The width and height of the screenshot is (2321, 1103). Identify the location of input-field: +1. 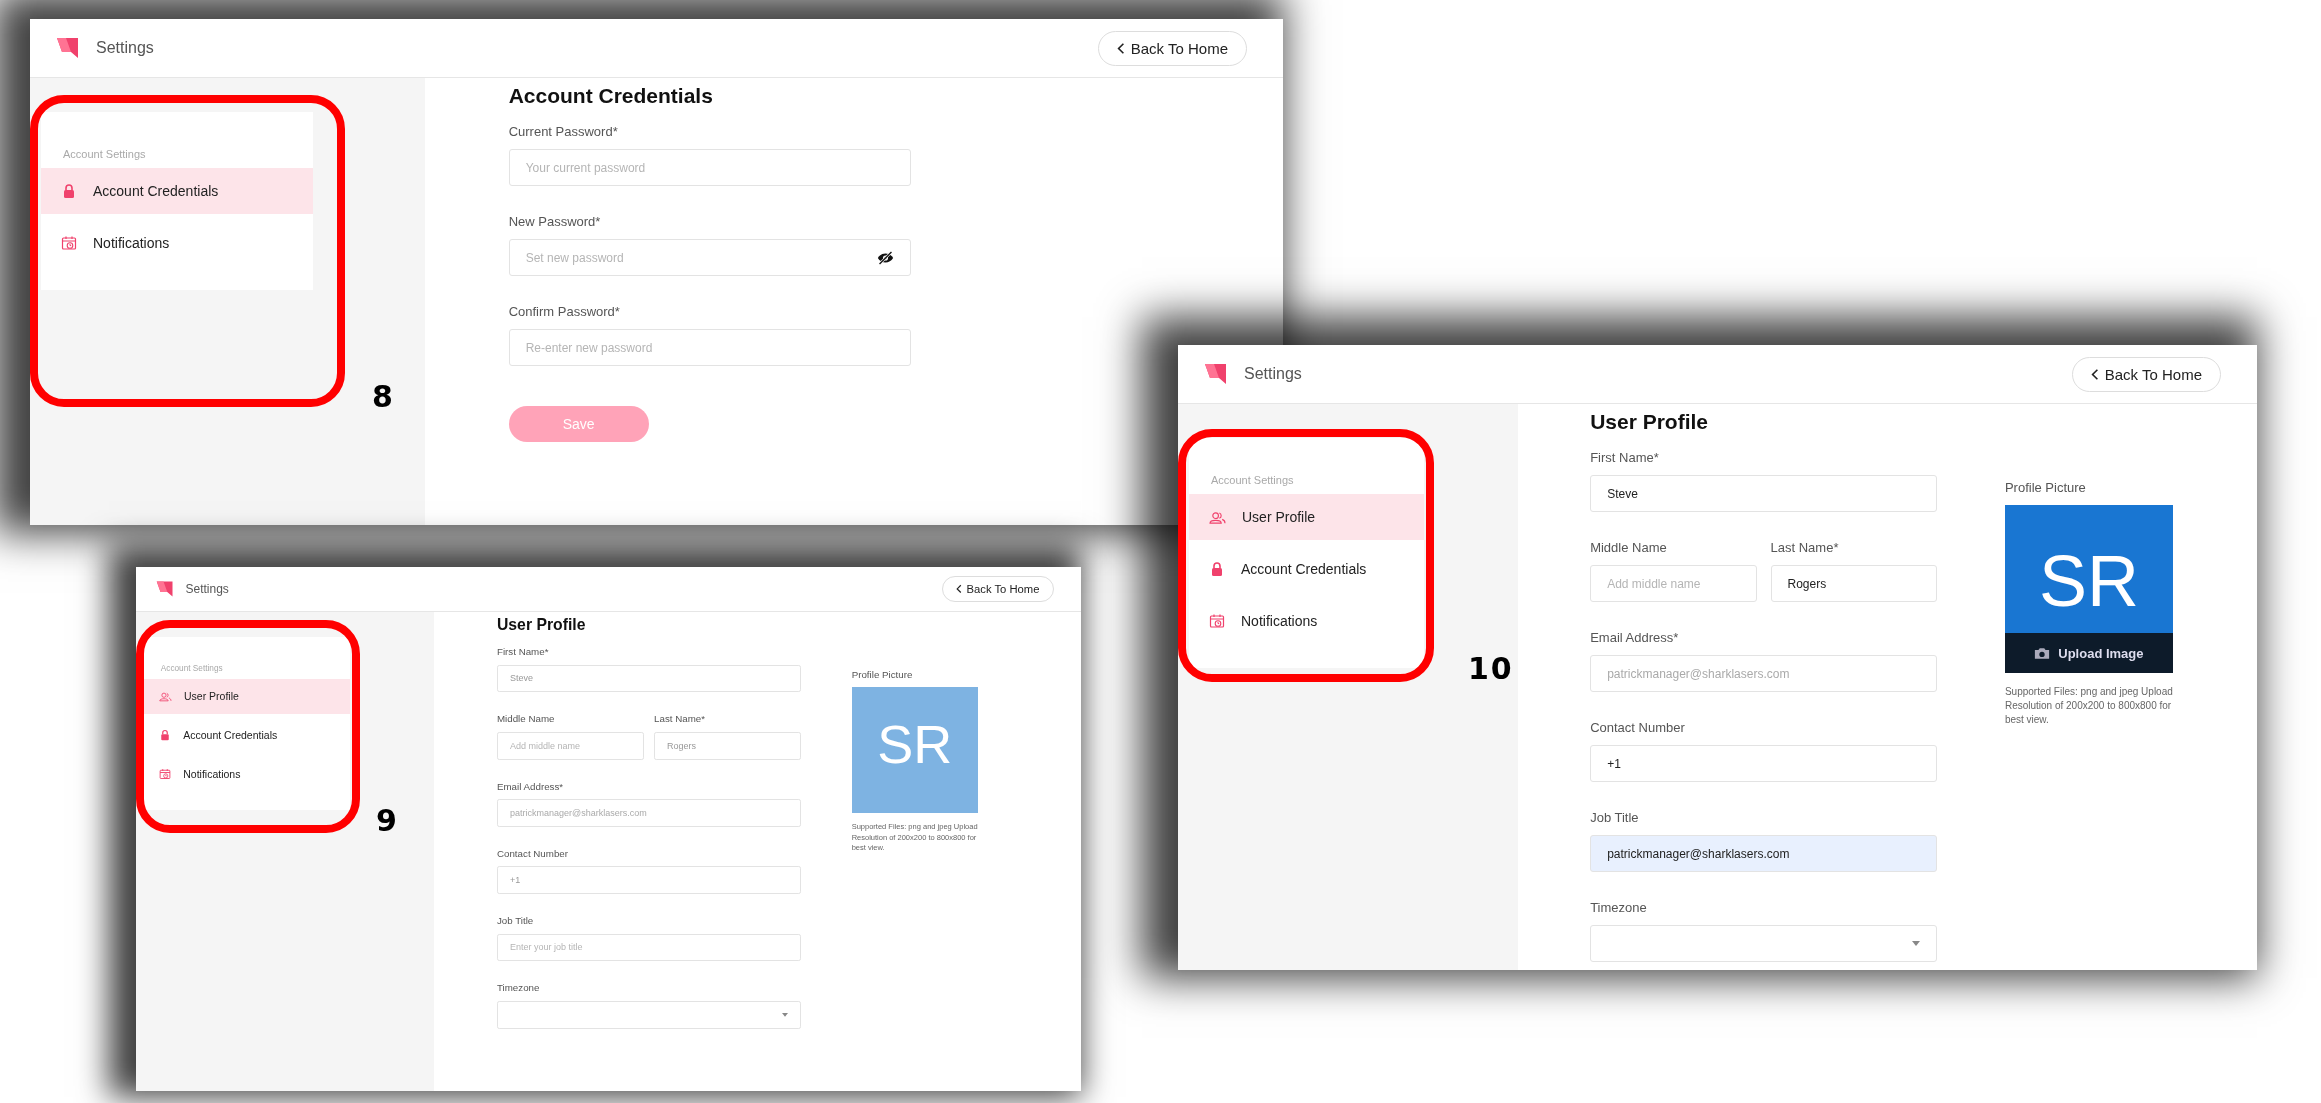
(1763, 763).